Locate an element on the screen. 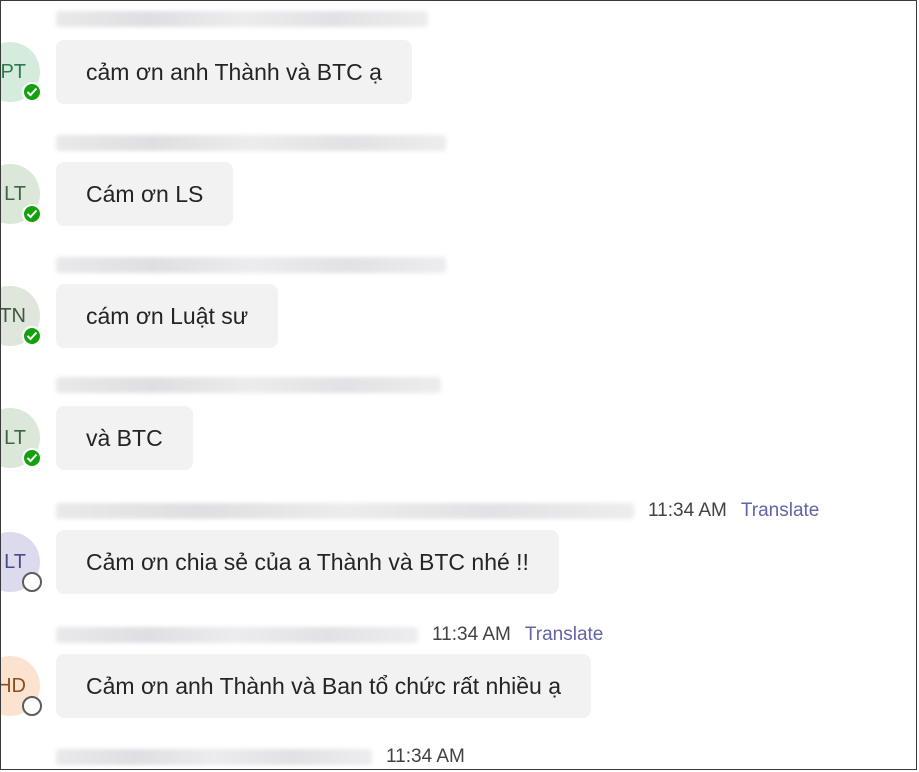  message-bubble: cám ơn Luật sư is located at coordinates (167, 316).